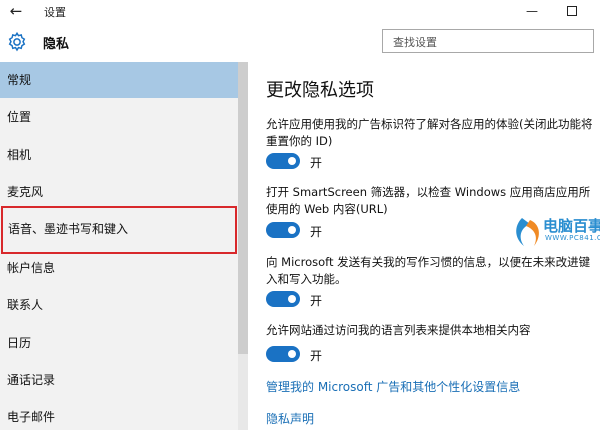 The height and width of the screenshot is (435, 600). I want to click on window-title: 设置, so click(55, 12).